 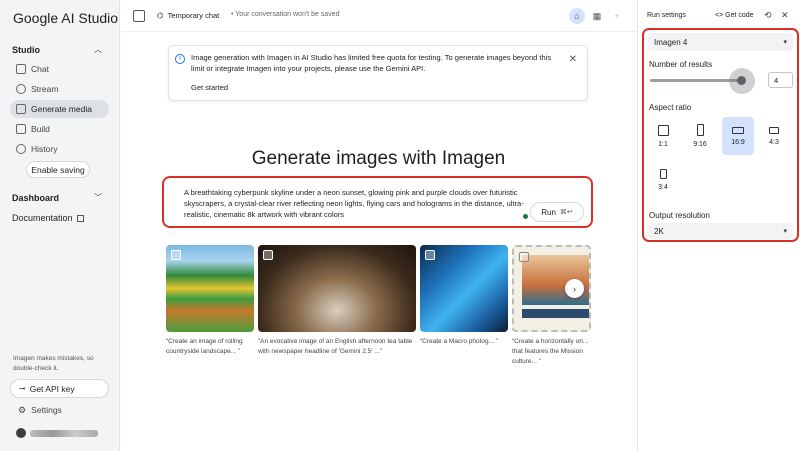 I want to click on get-api-key-button: ⊸ Get API key, so click(x=59, y=388).